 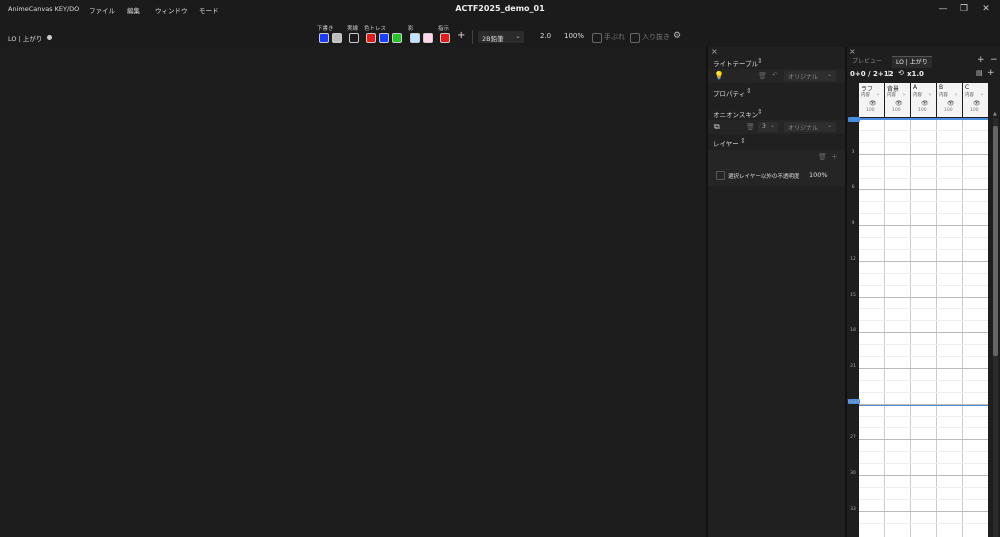 What do you see at coordinates (915, 74) in the screenshot?
I see `playback-speed: x1.0` at bounding box center [915, 74].